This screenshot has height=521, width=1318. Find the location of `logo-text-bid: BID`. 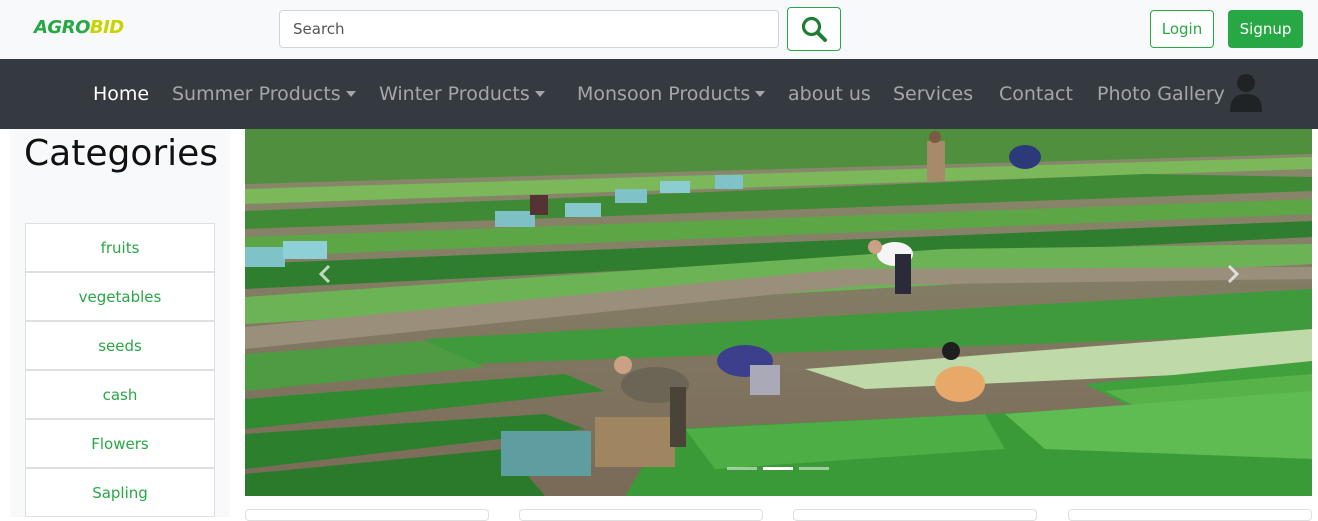

logo-text-bid: BID is located at coordinates (106, 27).